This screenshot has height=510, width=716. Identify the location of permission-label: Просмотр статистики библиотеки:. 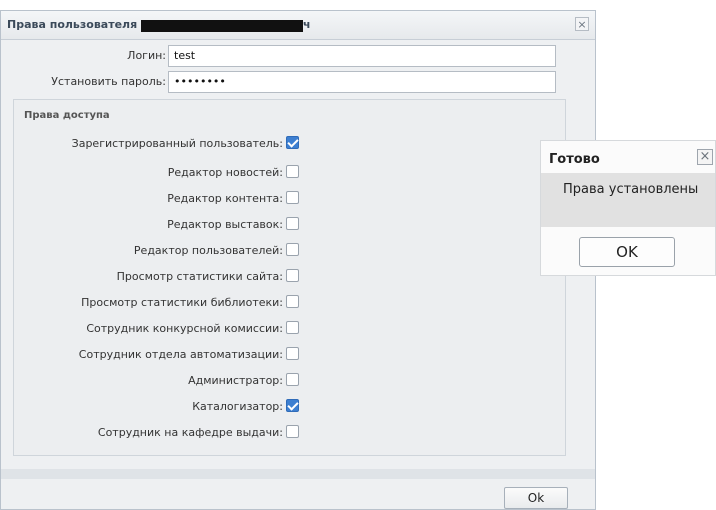
(182, 302).